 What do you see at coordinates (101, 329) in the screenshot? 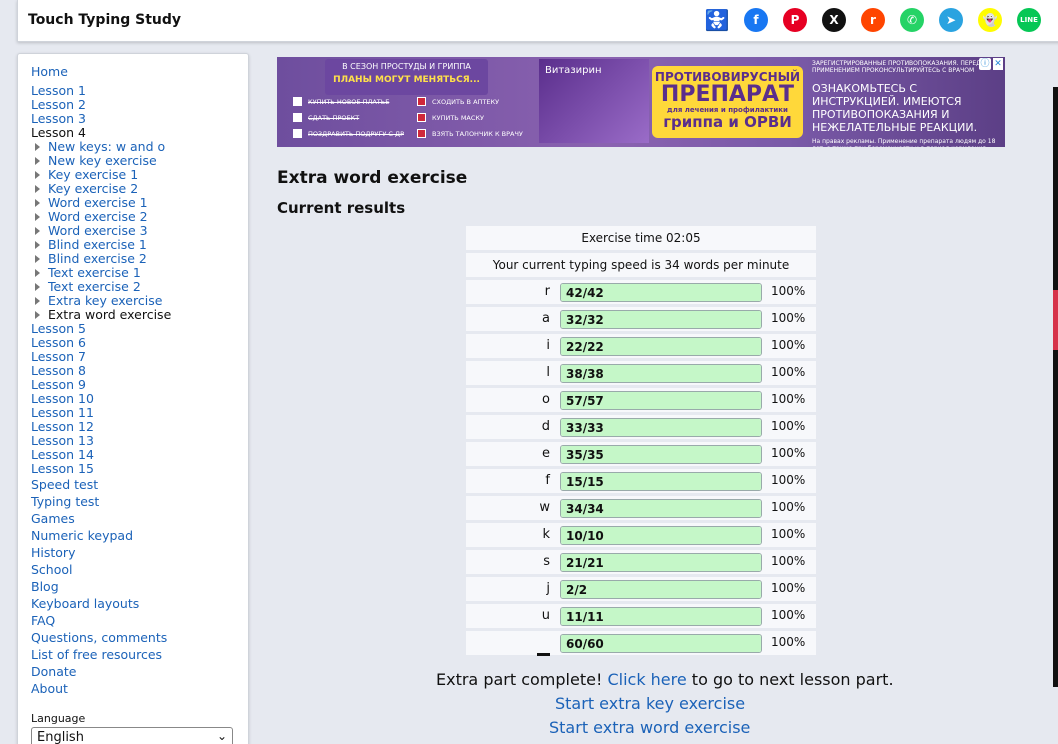
I see `sidebar-item-lesson: Lesson 5` at bounding box center [101, 329].